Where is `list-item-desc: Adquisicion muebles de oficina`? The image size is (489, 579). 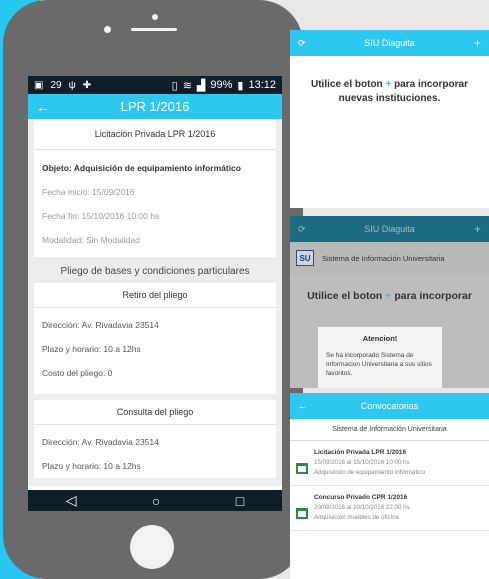
list-item-desc: Adquisicion muebles de oficina is located at coordinates (356, 517).